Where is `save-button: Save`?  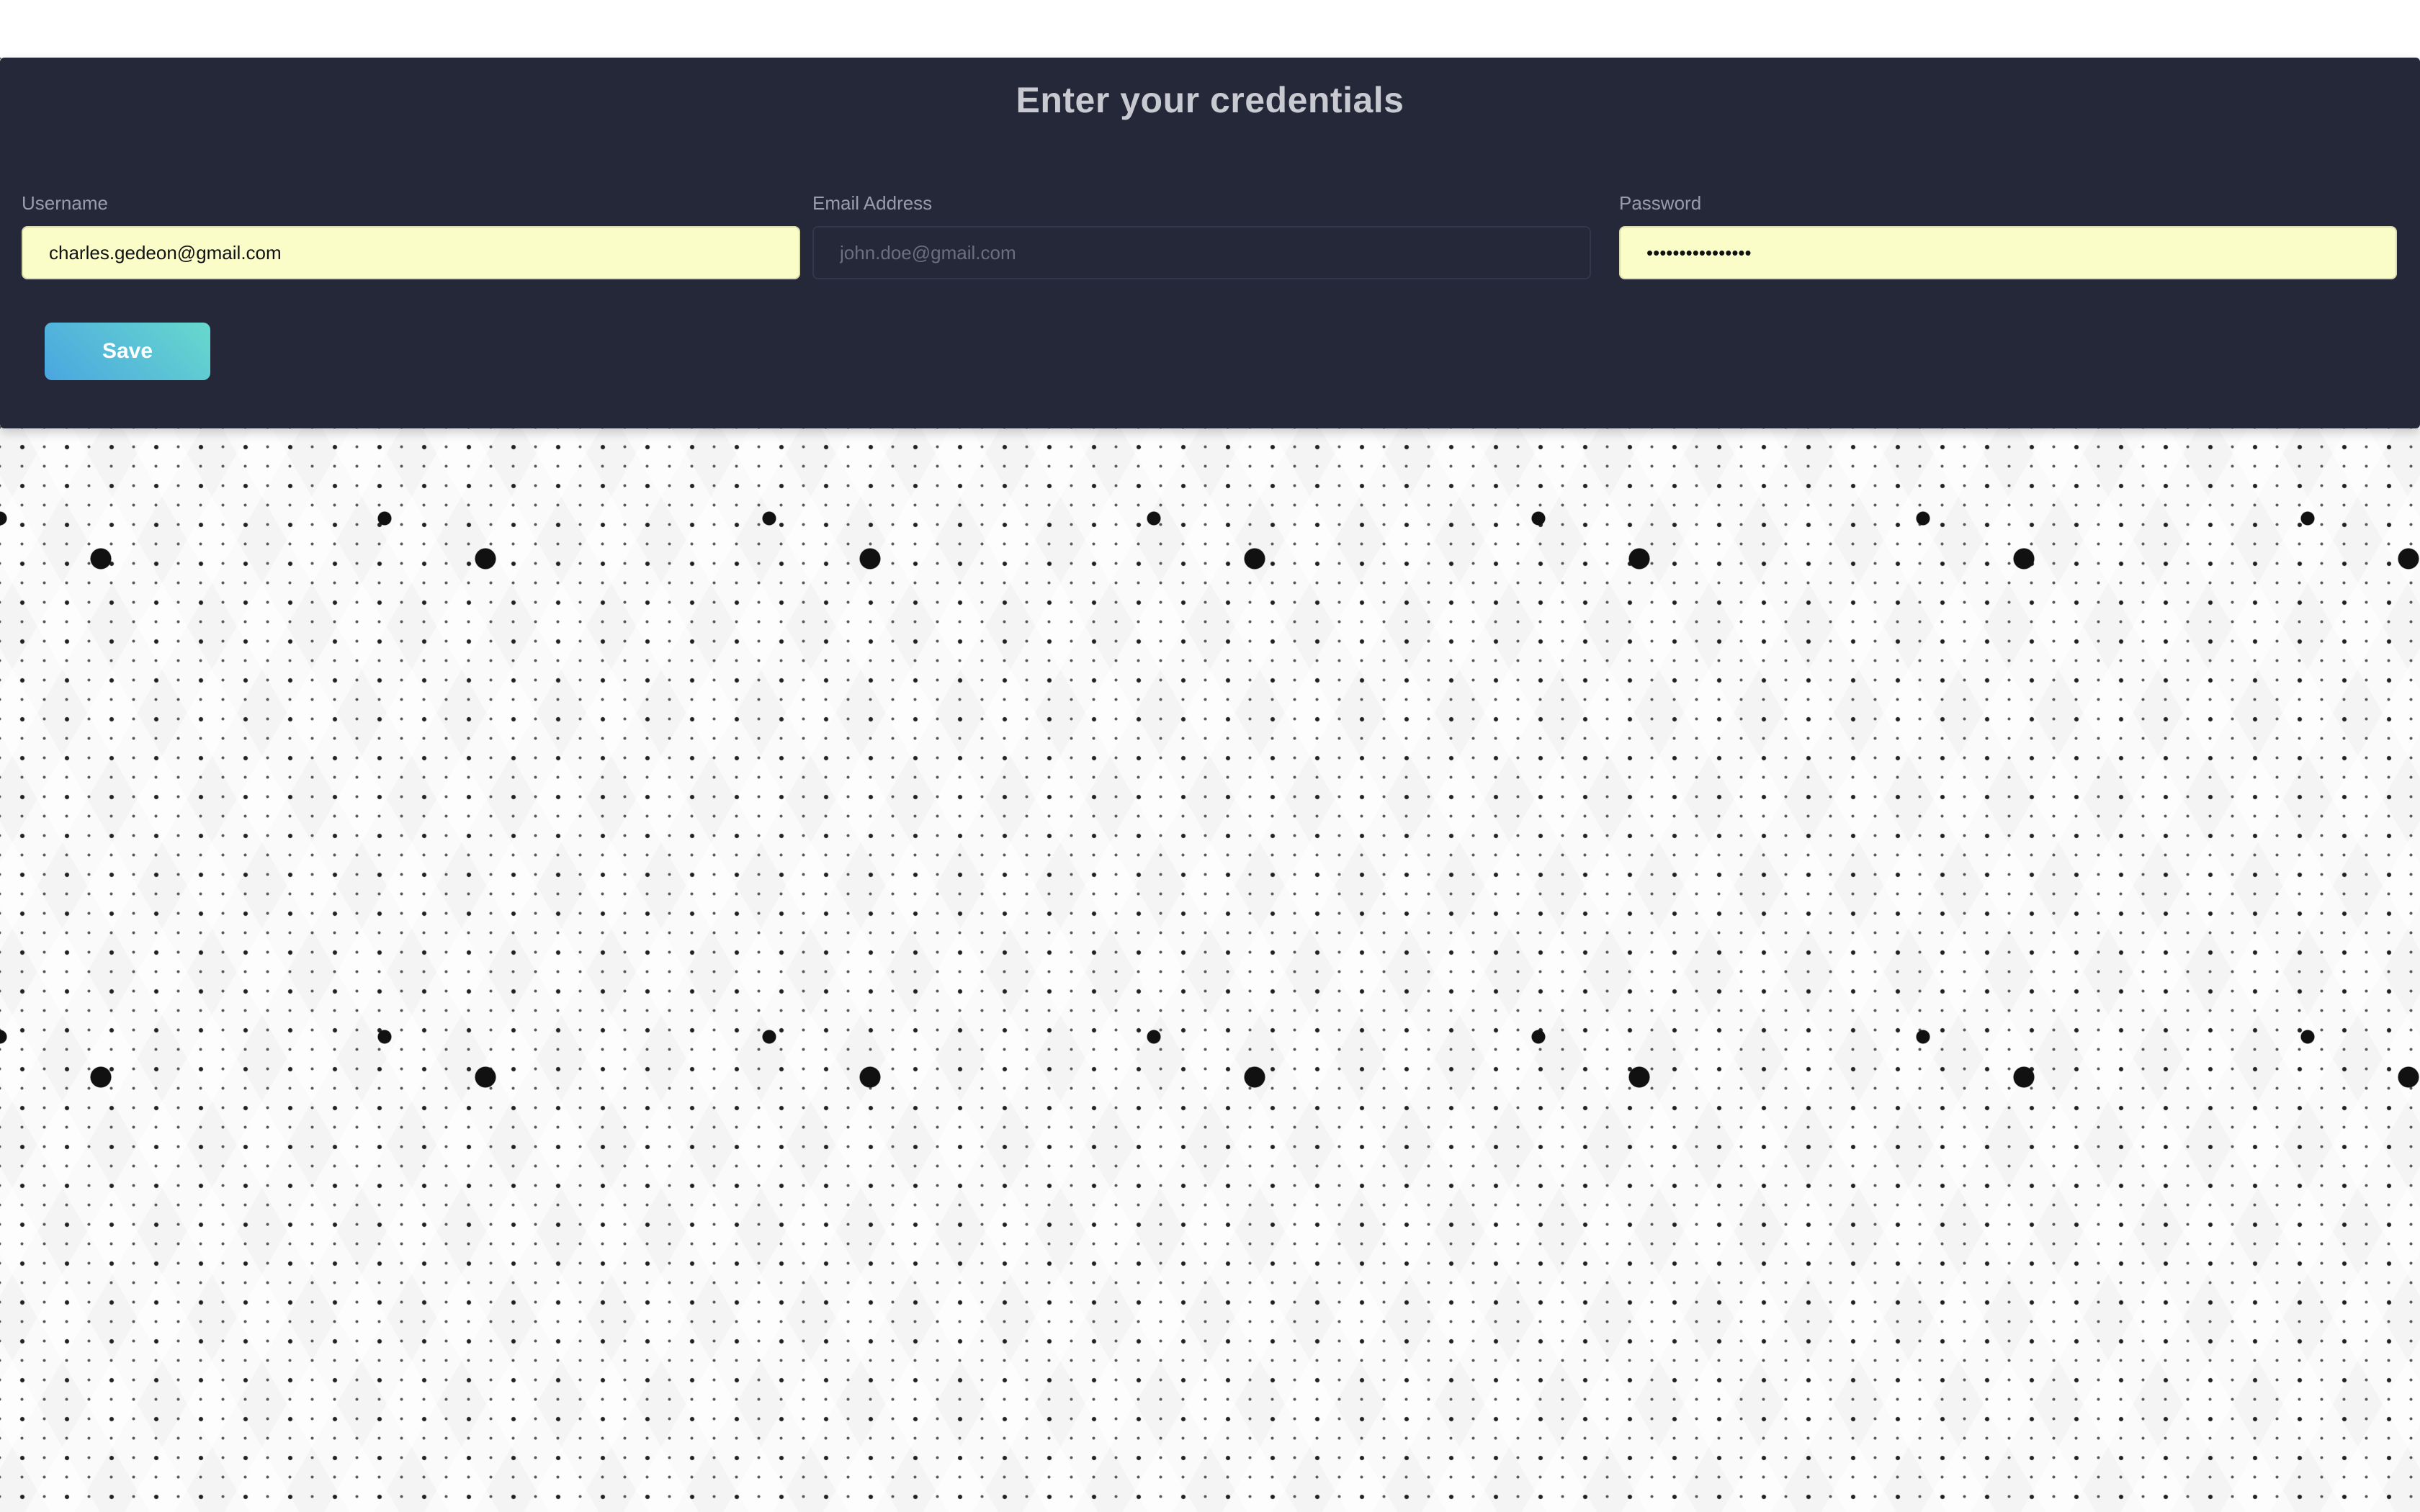 save-button: Save is located at coordinates (128, 351).